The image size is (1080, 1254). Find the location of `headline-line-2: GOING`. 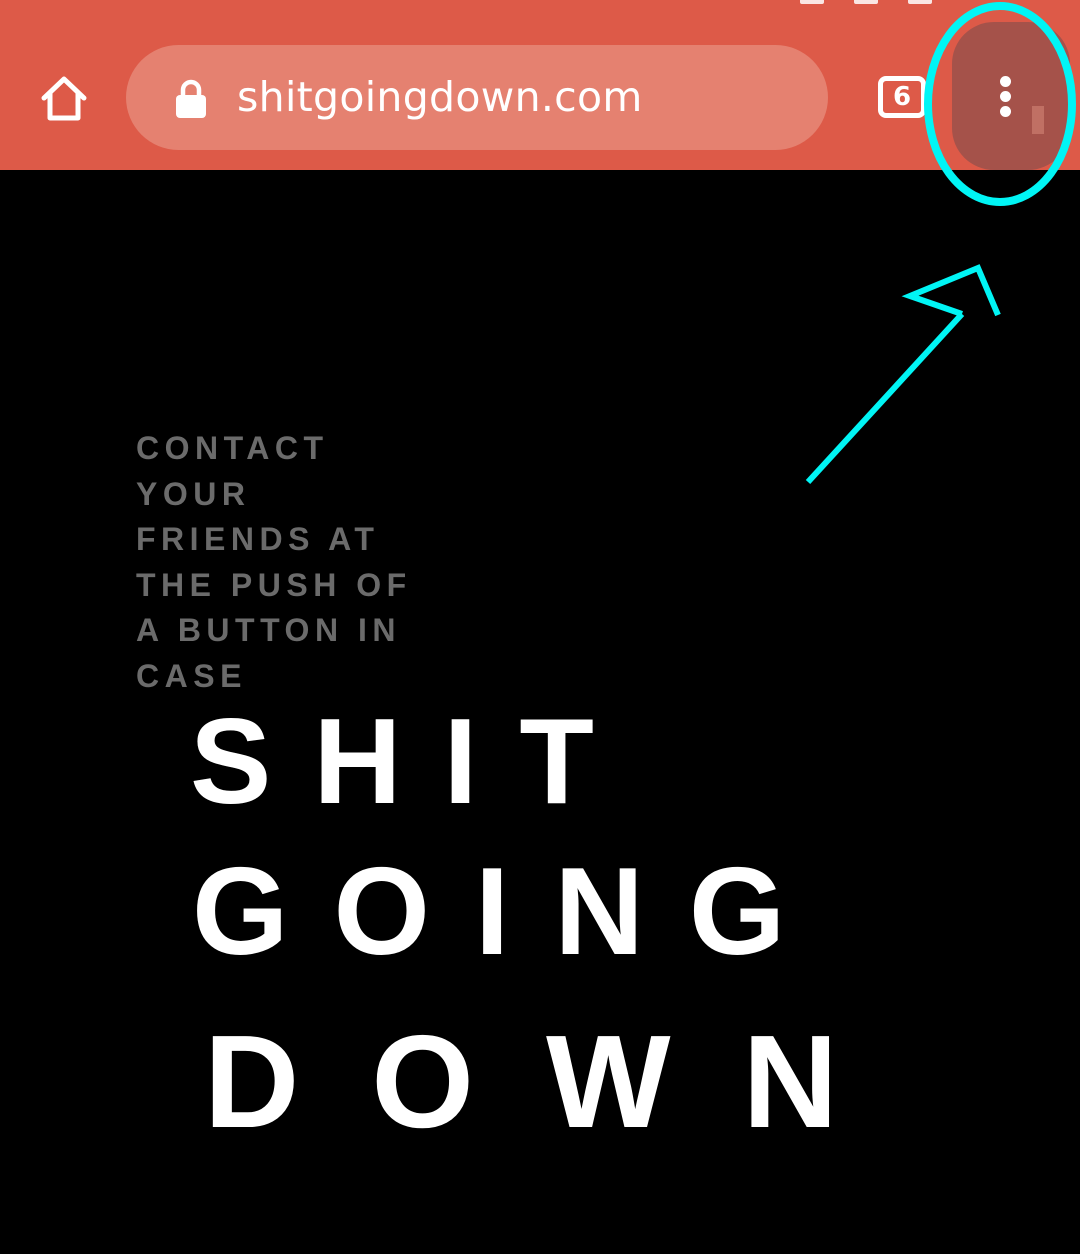

headline-line-2: GOING is located at coordinates (511, 912).